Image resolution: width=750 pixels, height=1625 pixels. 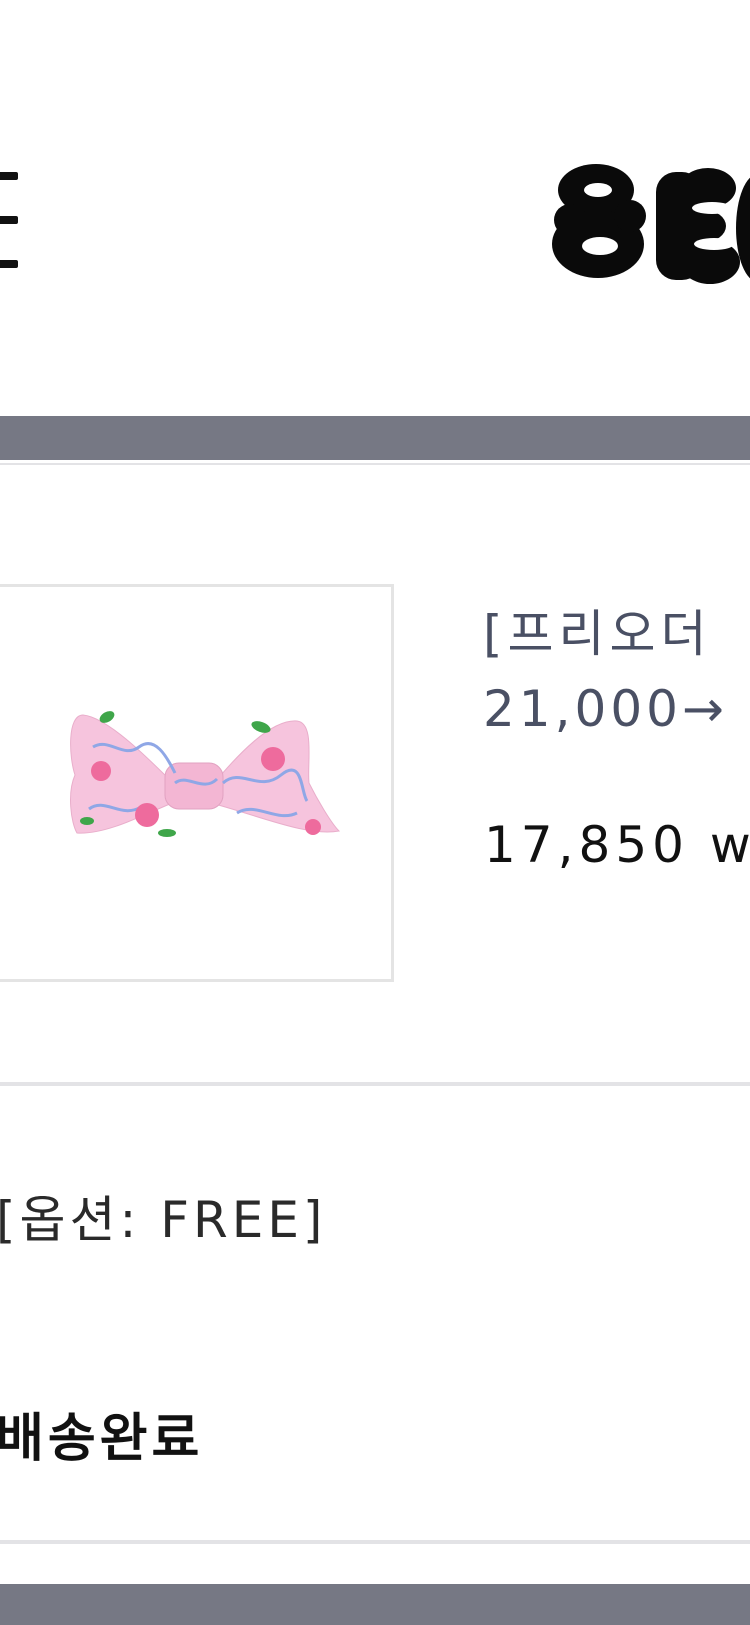 What do you see at coordinates (163, 1220) in the screenshot?
I see `product-option: [옵션: FREE]` at bounding box center [163, 1220].